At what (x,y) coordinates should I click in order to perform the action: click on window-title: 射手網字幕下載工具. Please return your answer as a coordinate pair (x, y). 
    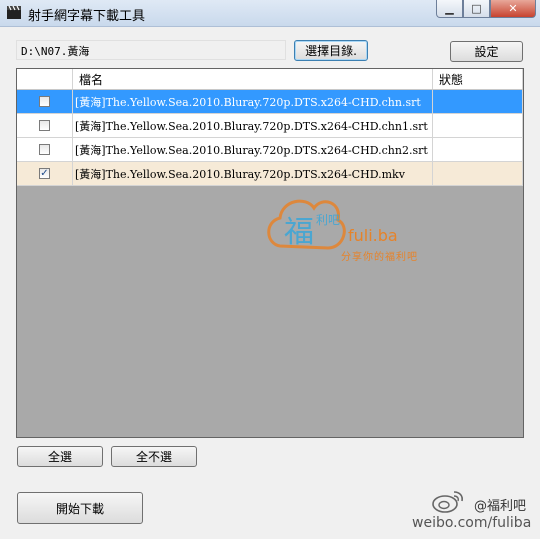
    Looking at the image, I should click on (87, 16).